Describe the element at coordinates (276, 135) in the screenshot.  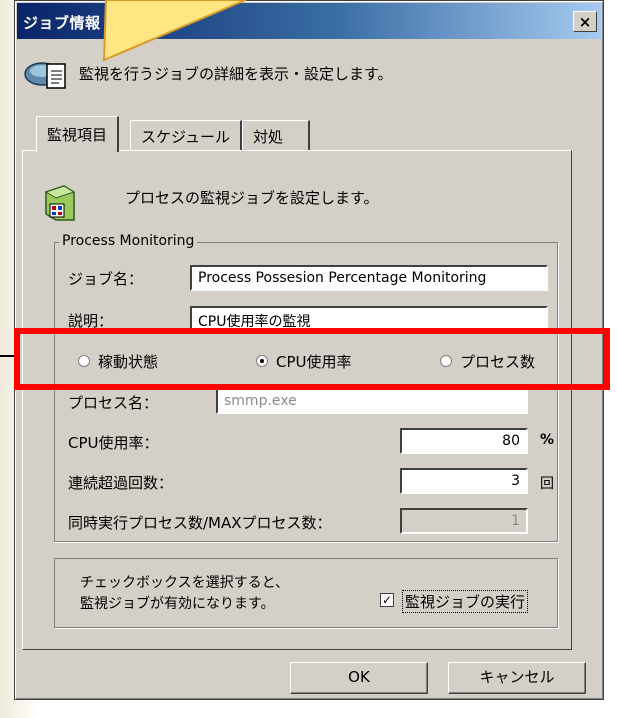
I see `tab-action: 対処` at that location.